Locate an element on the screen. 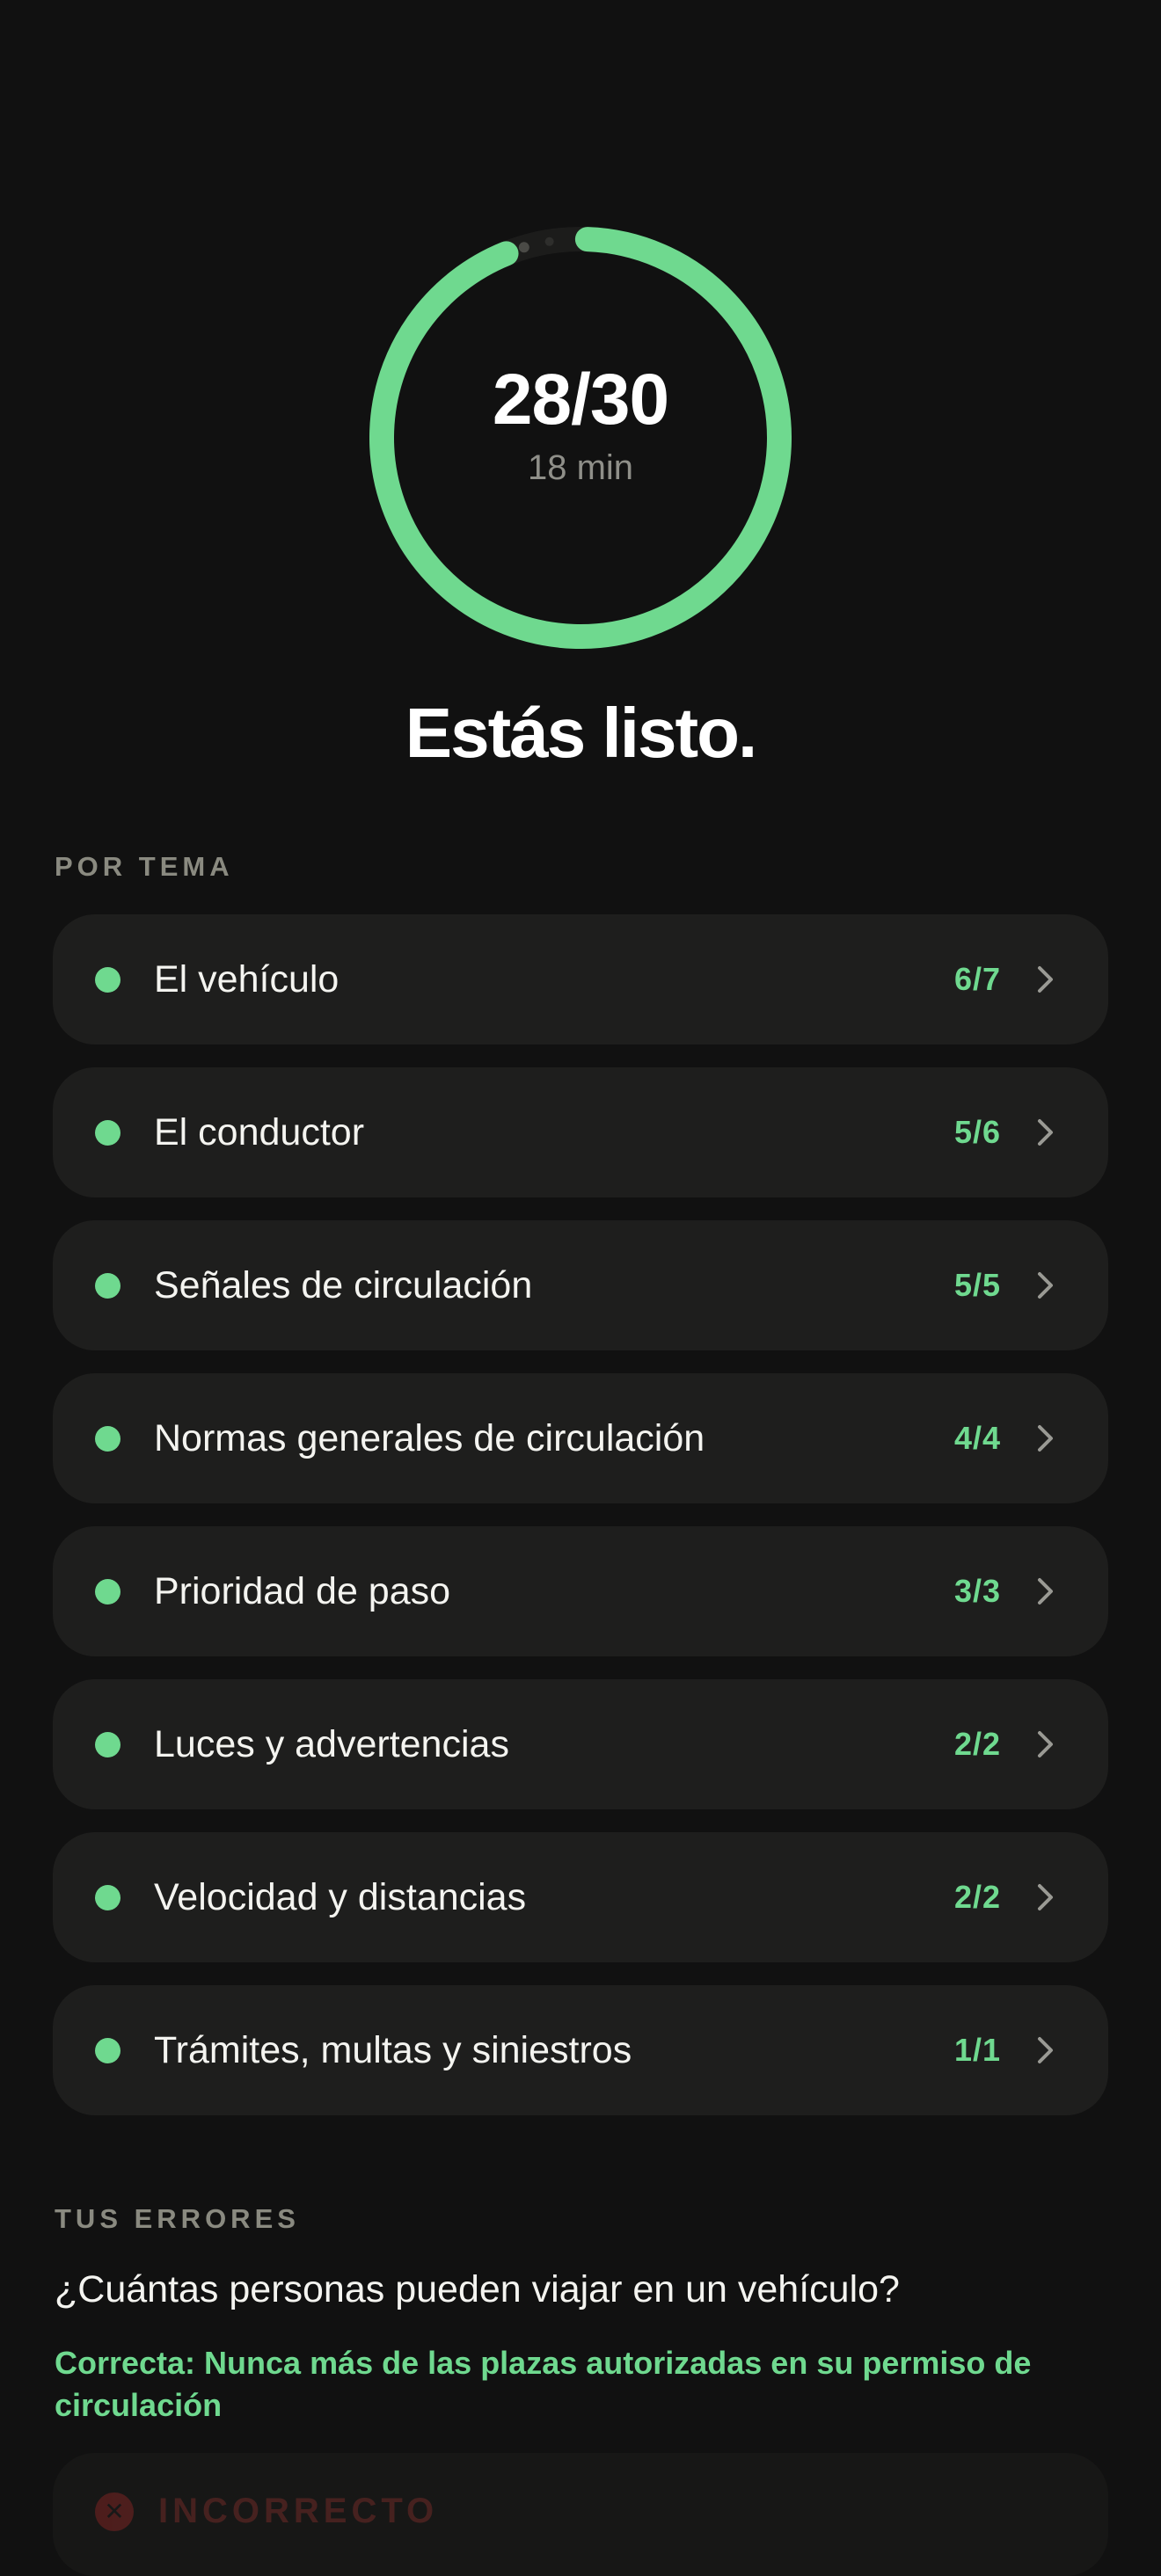  topic-score: 5/5 is located at coordinates (977, 1285).